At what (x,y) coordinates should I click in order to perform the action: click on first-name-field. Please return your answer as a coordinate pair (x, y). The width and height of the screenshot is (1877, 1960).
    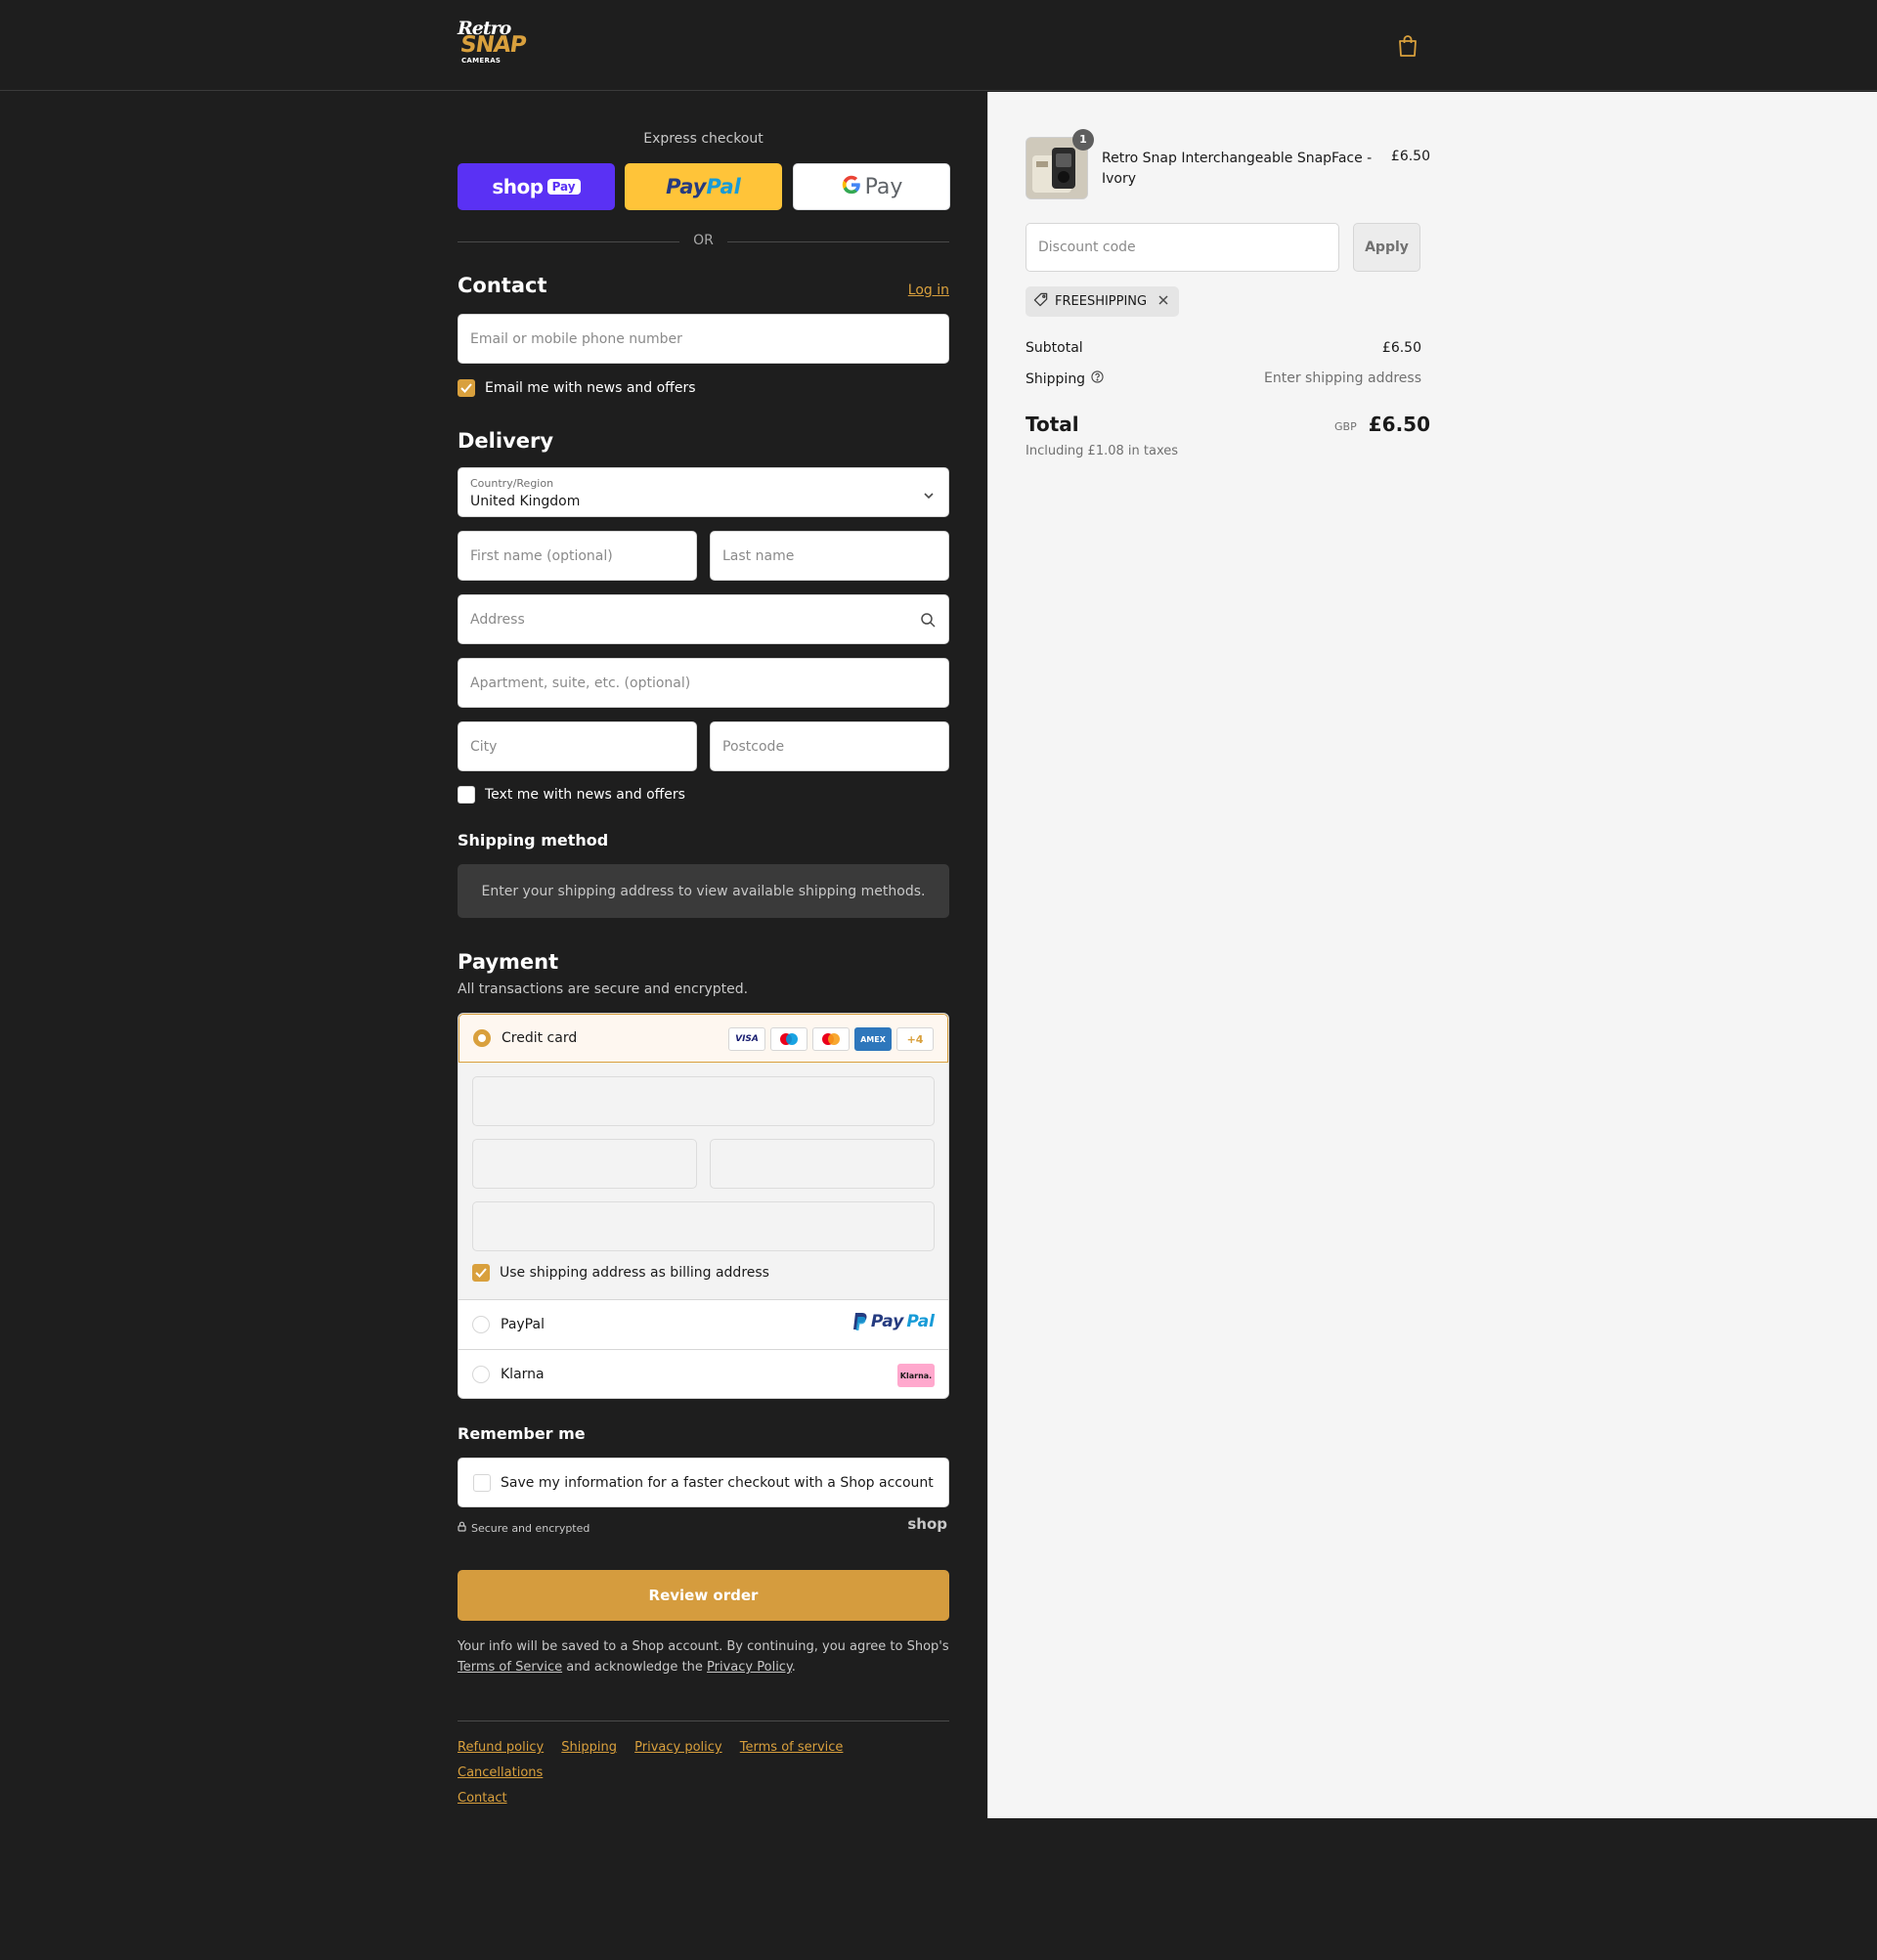
    Looking at the image, I should click on (577, 556).